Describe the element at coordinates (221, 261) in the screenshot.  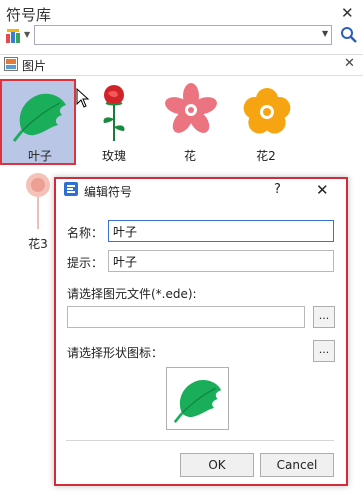
I see `hint-input` at that location.